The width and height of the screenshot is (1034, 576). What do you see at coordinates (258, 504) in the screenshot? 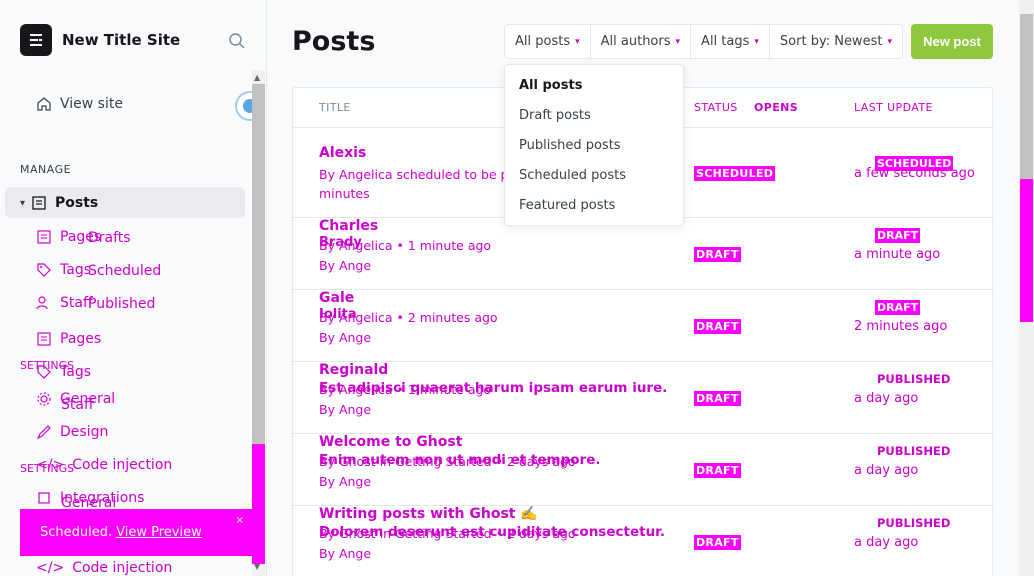
I see `sidebar-scroll-thumb-highlight` at bounding box center [258, 504].